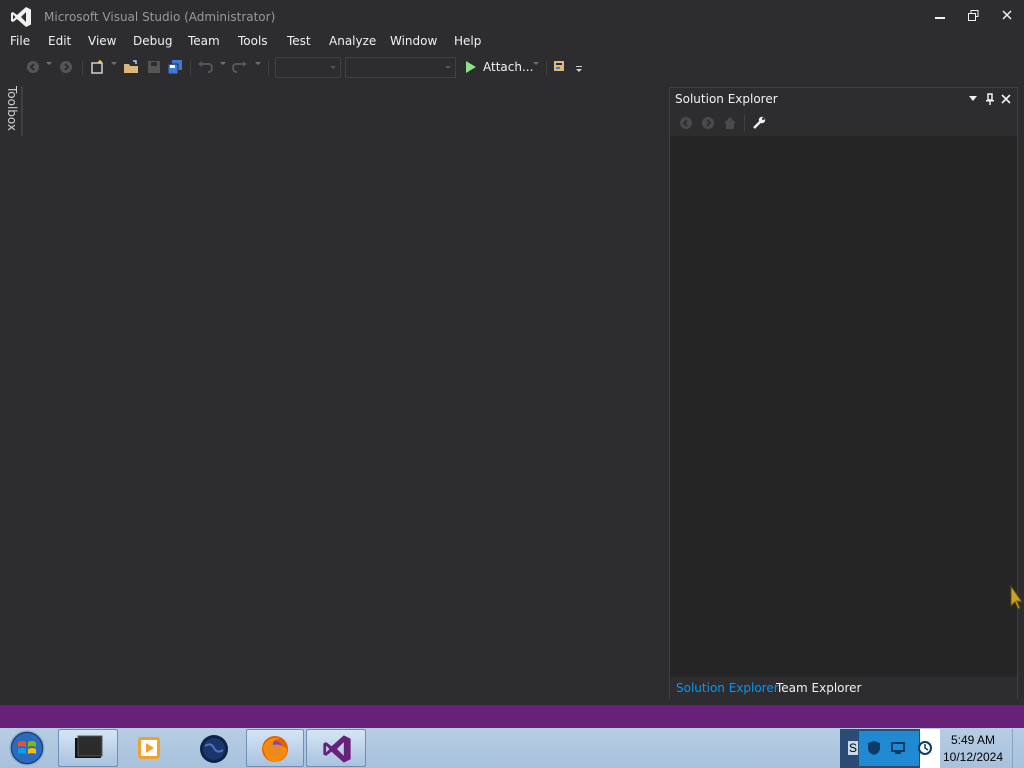  I want to click on taskbar-item-explorer, so click(88, 748).